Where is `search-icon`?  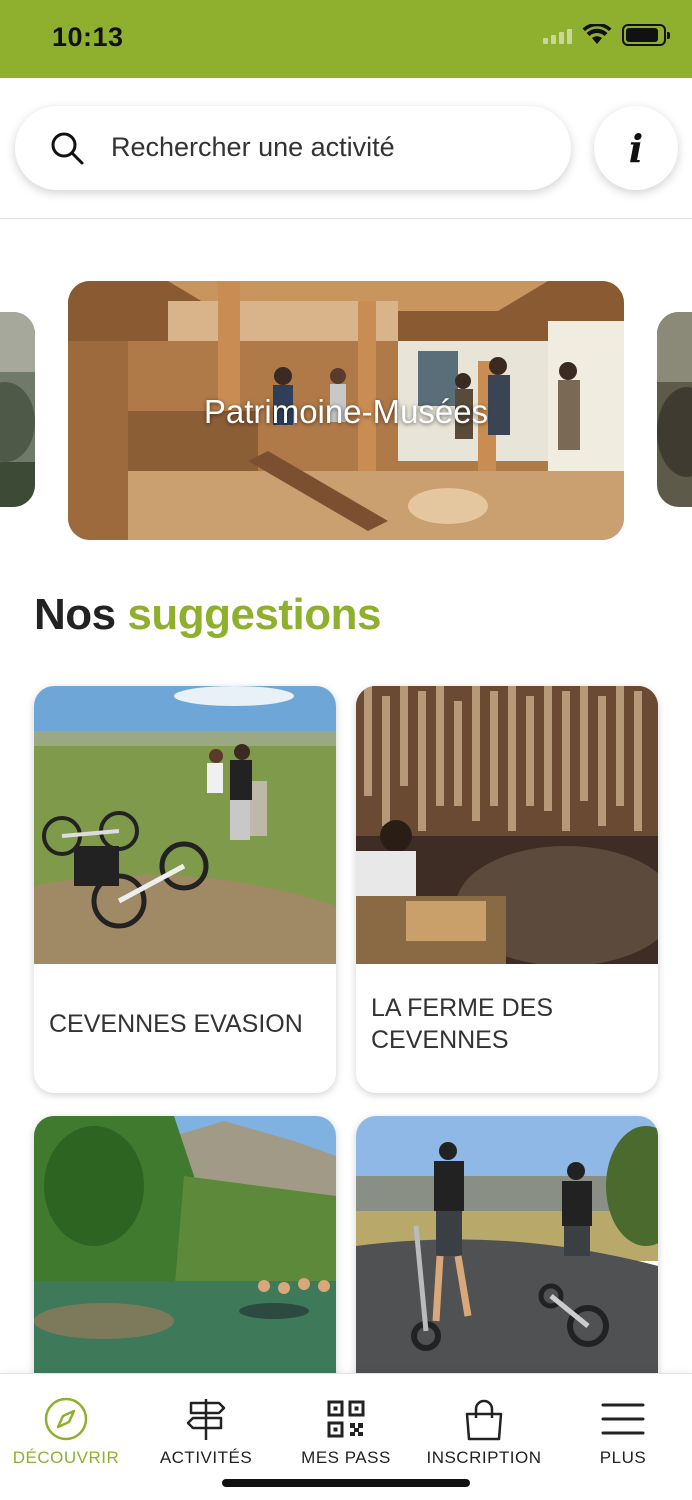
search-icon is located at coordinates (67, 148).